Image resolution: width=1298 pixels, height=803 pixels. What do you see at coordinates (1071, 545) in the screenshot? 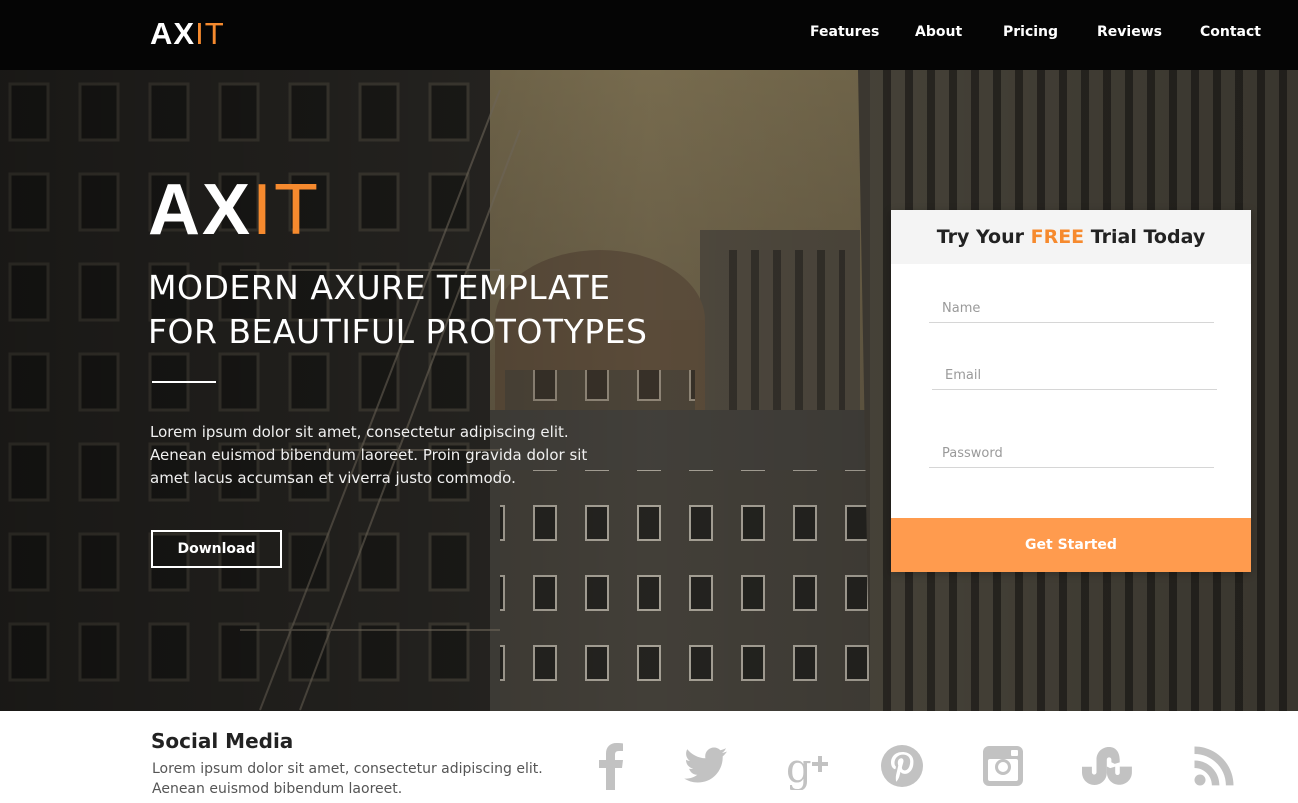
I see `get-started-button: Get Started` at bounding box center [1071, 545].